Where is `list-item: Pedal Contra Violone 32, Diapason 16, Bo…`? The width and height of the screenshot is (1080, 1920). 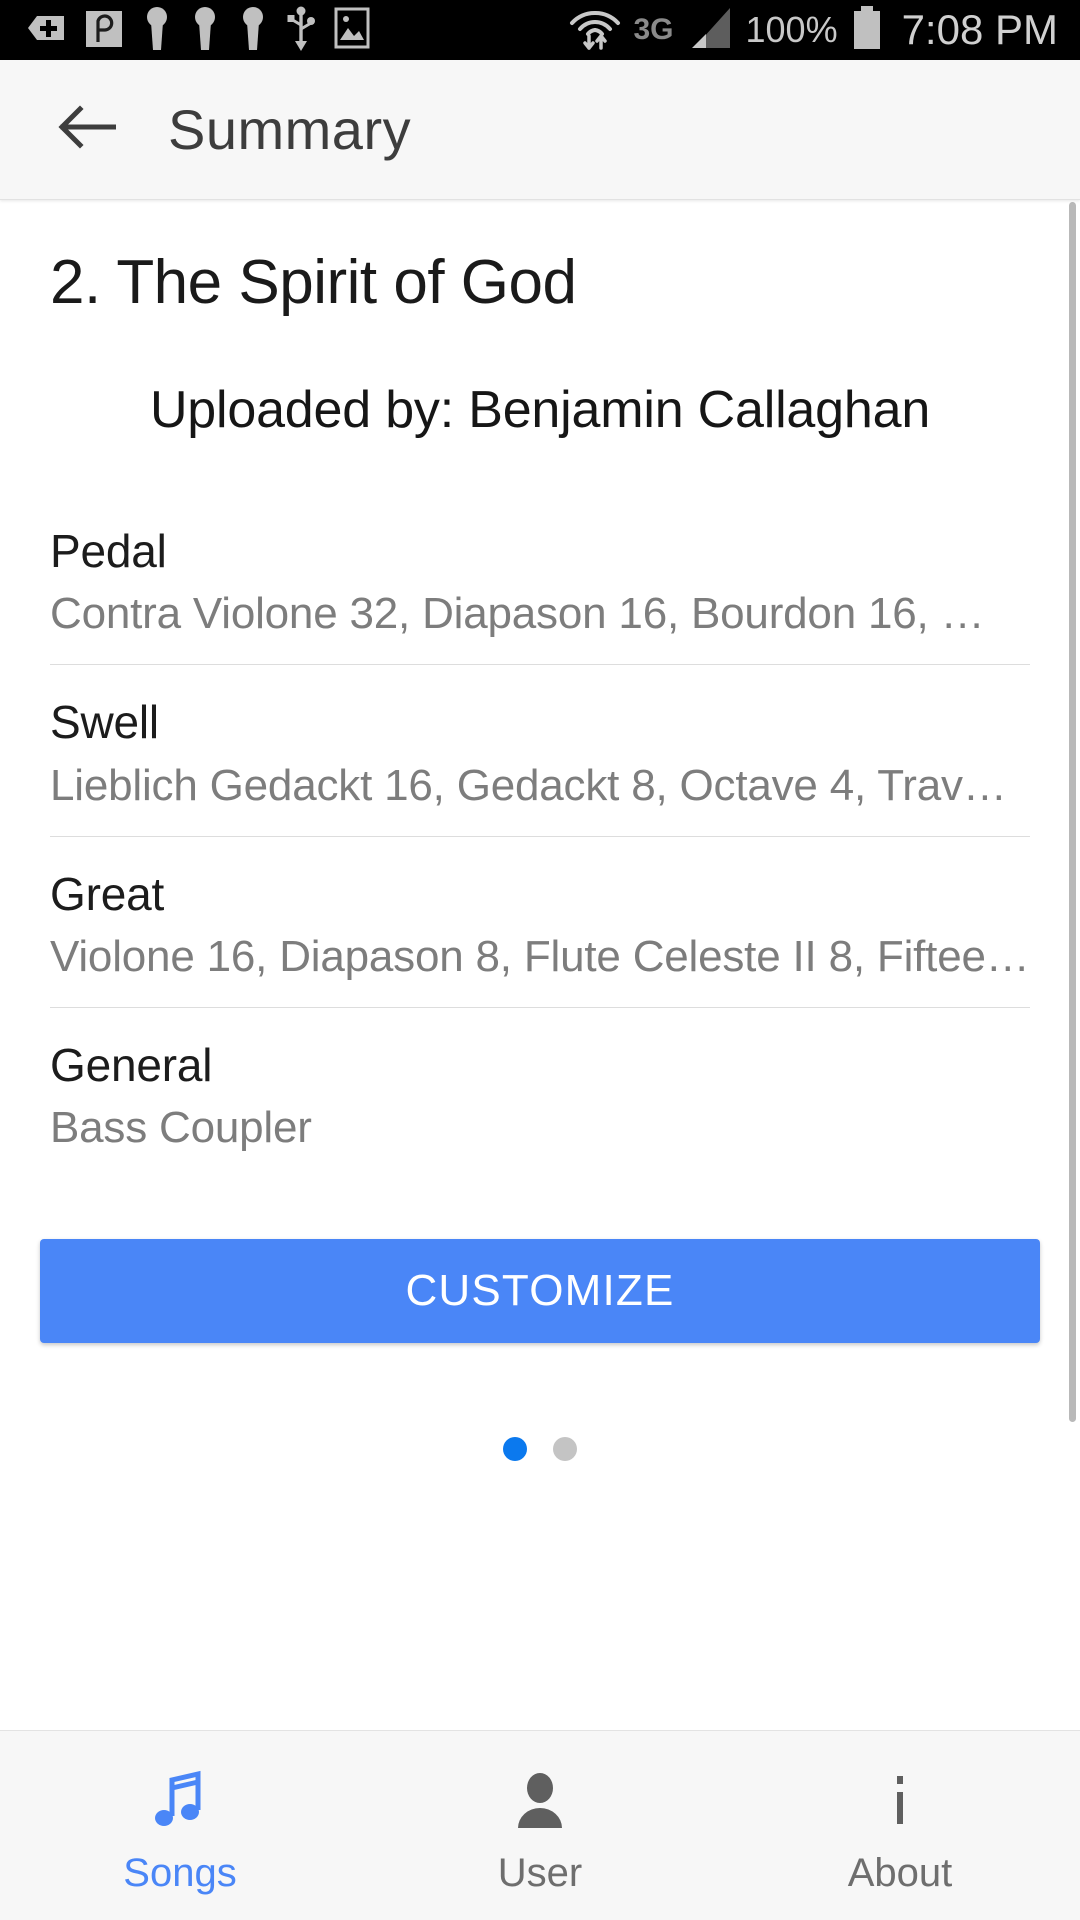
list-item: Pedal Contra Violone 32, Diapason 16, Bo… is located at coordinates (540, 589).